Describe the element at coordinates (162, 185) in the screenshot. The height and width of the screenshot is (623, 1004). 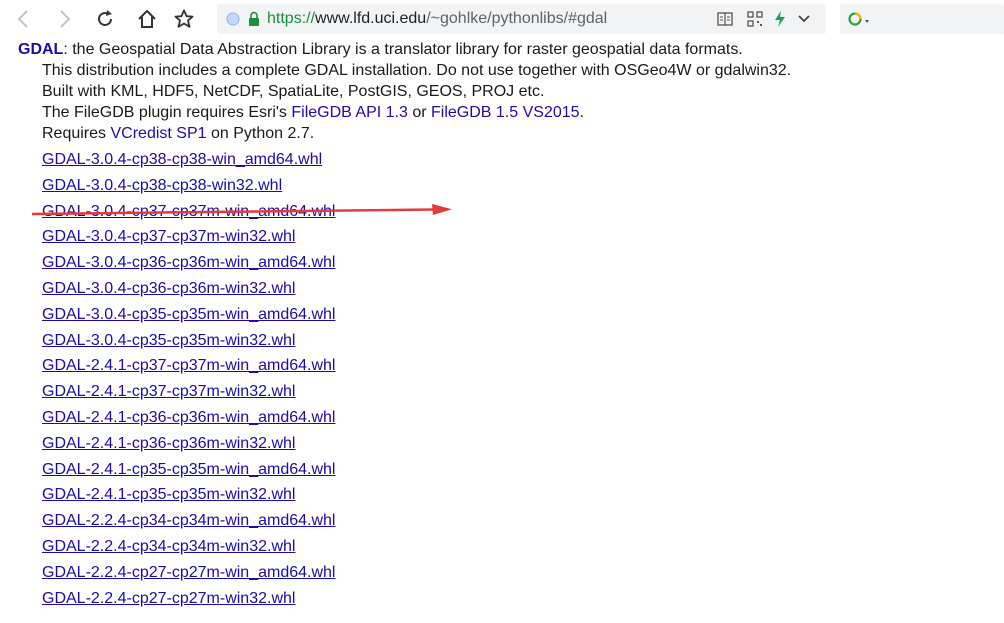
I see `wheel-download-link: GDAL-3.0.4-cp38-cp38-win32.whl` at that location.